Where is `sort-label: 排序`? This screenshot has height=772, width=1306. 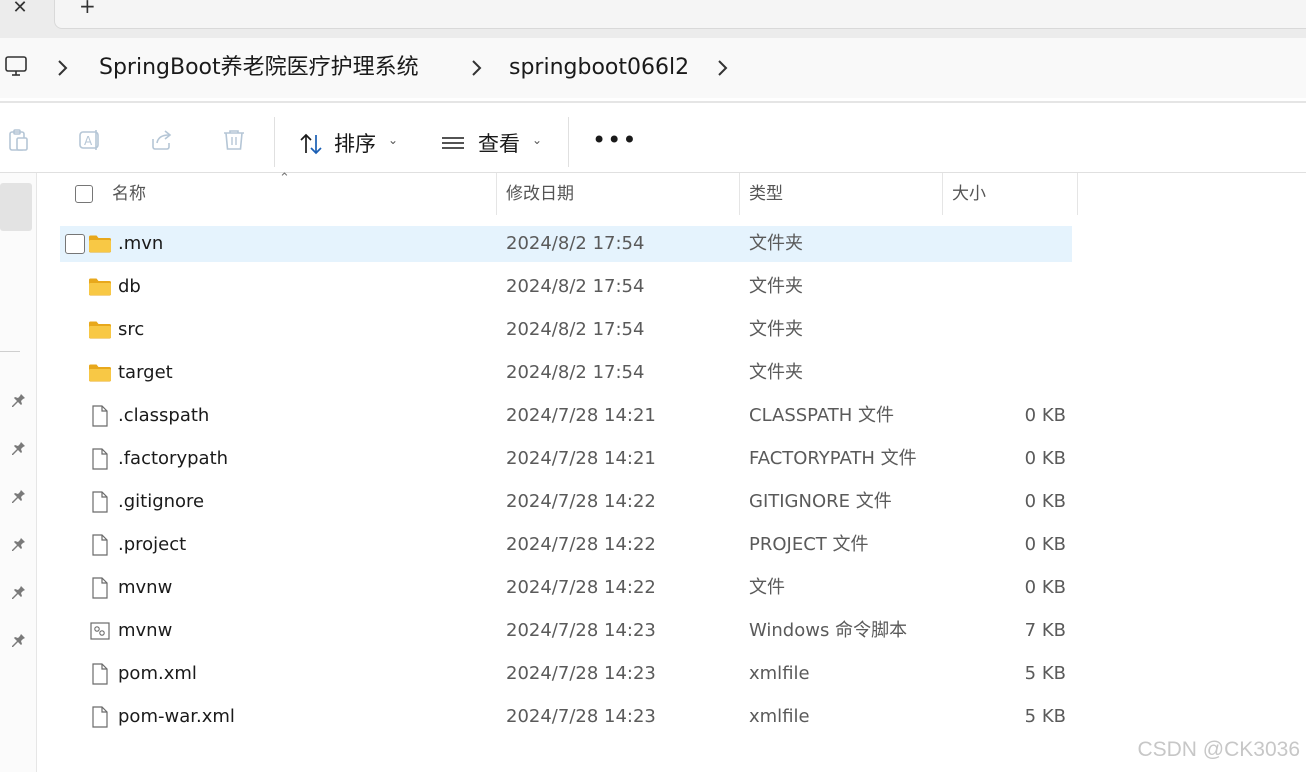
sort-label: 排序 is located at coordinates (355, 144).